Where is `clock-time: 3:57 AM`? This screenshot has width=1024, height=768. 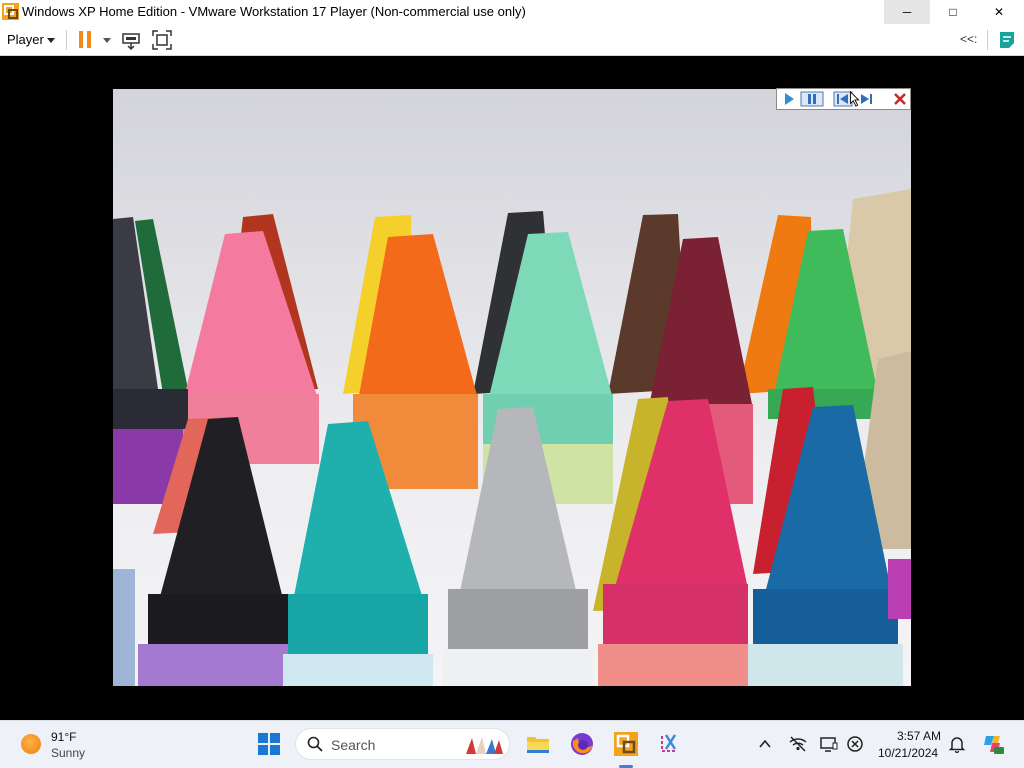
clock-time: 3:57 AM is located at coordinates (919, 736).